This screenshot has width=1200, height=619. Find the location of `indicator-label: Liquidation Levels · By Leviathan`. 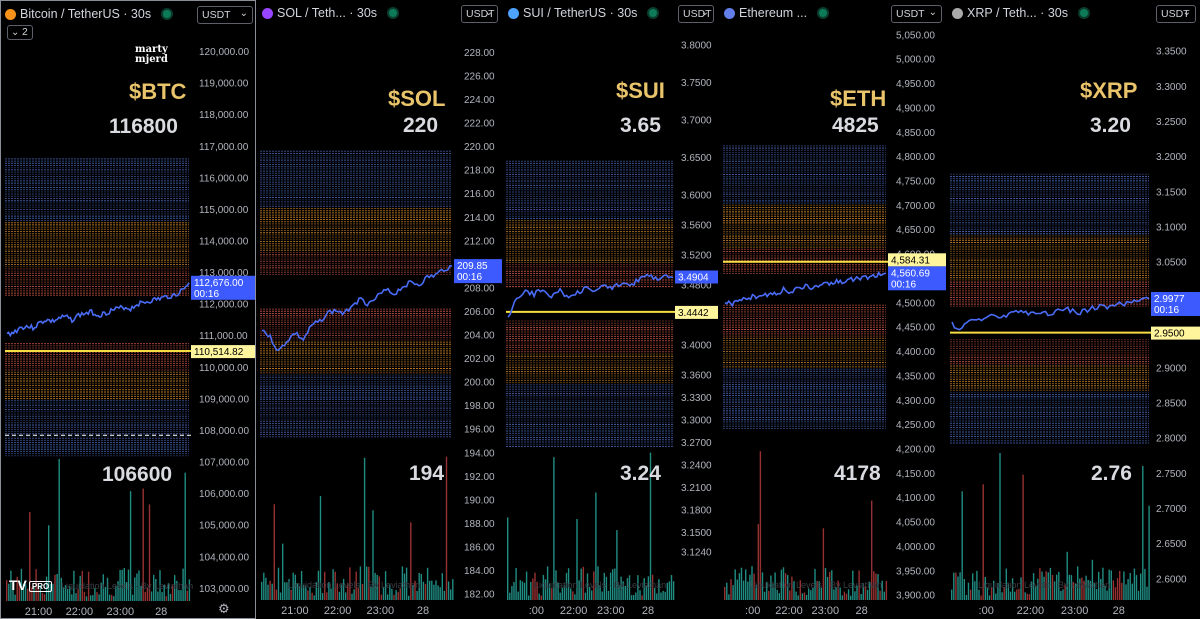

indicator-label: Liquidation Levels · By Leviathan is located at coordinates (600, 585).